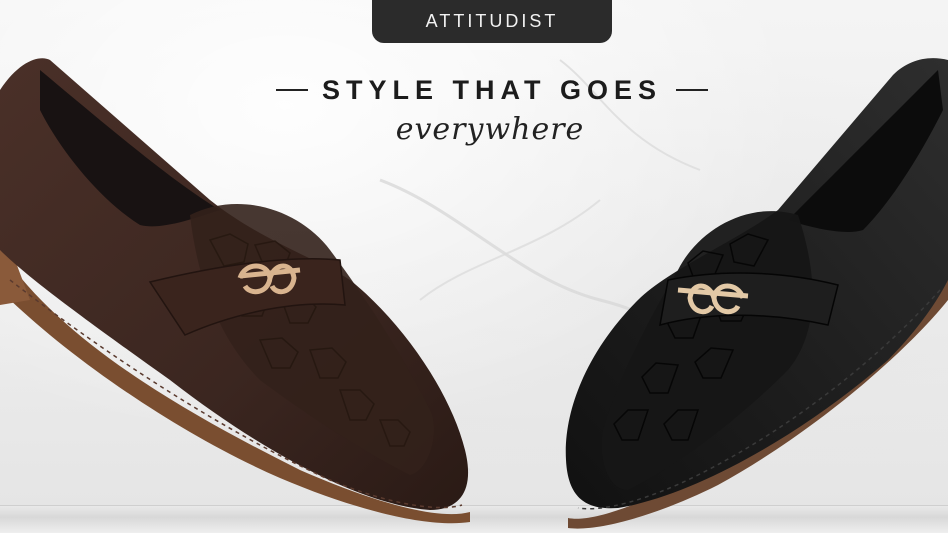 The image size is (948, 533). Describe the element at coordinates (490, 129) in the screenshot. I see `tagline-script: everywhere` at that location.